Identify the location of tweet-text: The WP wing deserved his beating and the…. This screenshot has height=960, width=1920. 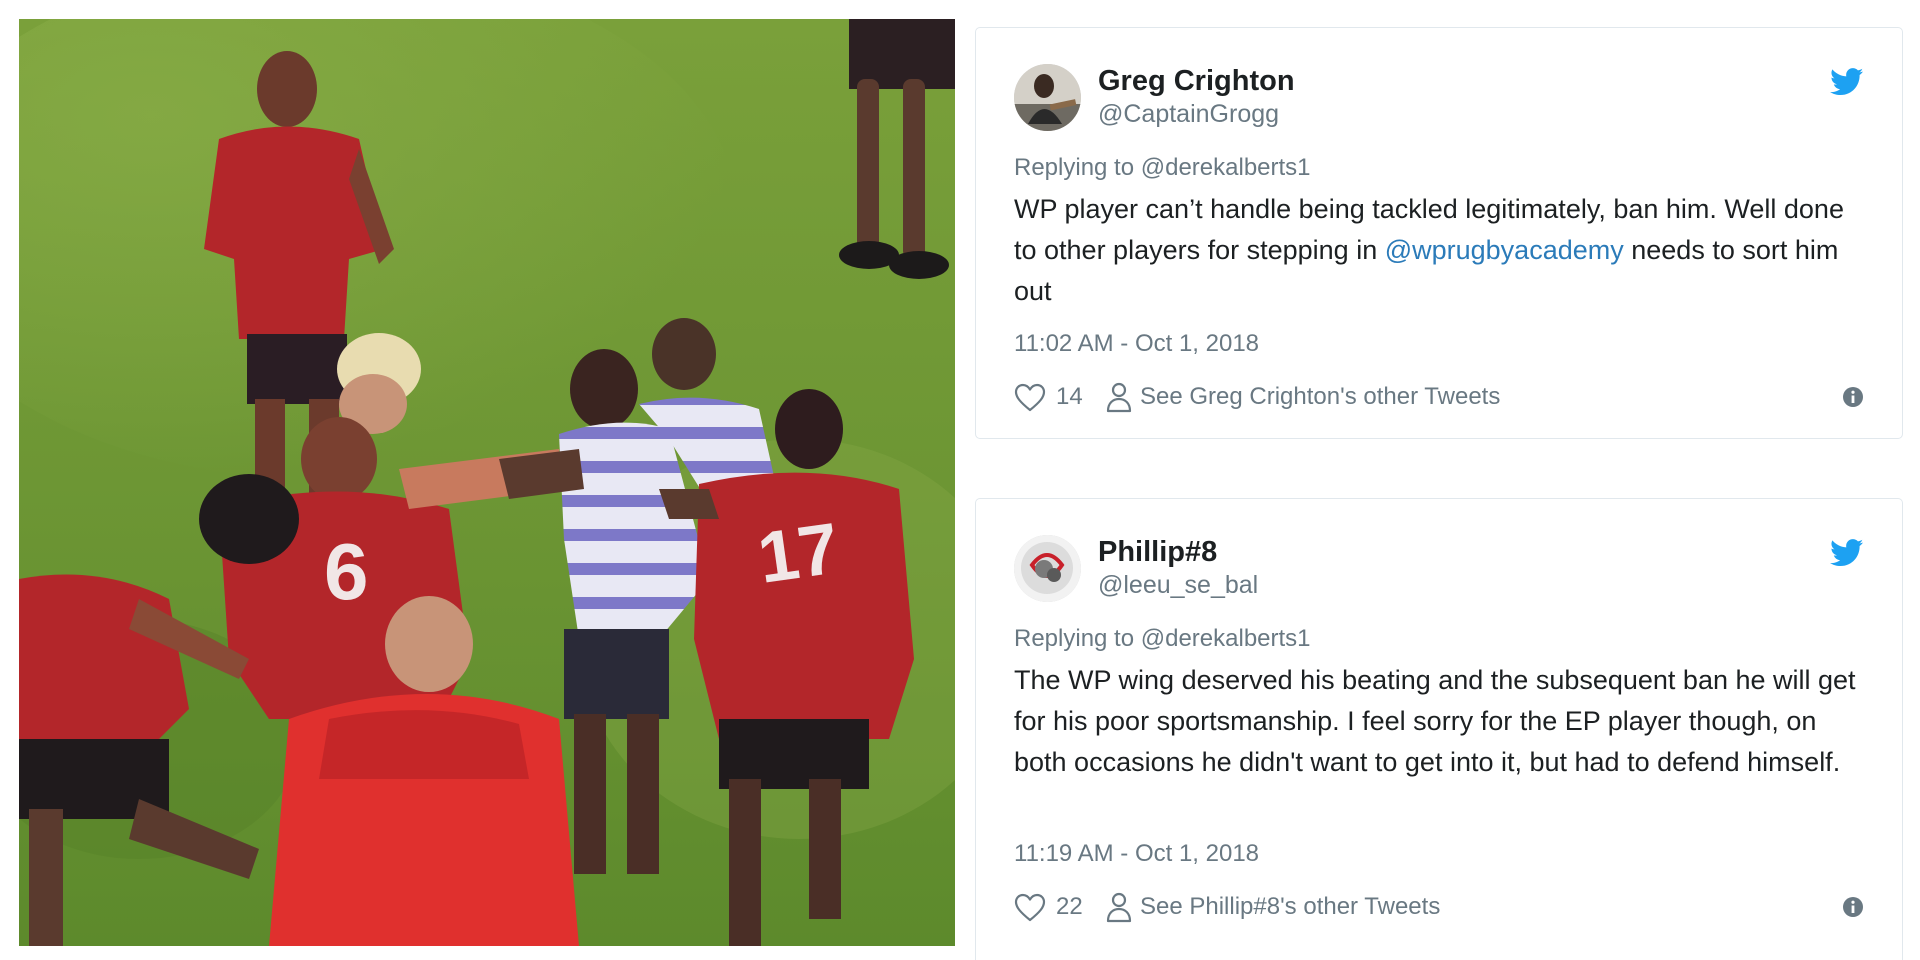
(1435, 721).